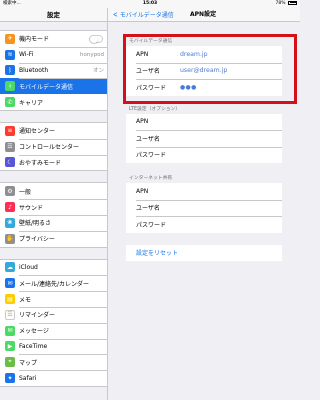 The image size is (320, 400). Describe the element at coordinates (28, 378) in the screenshot. I see `sidebar-item-label: Safari` at that location.